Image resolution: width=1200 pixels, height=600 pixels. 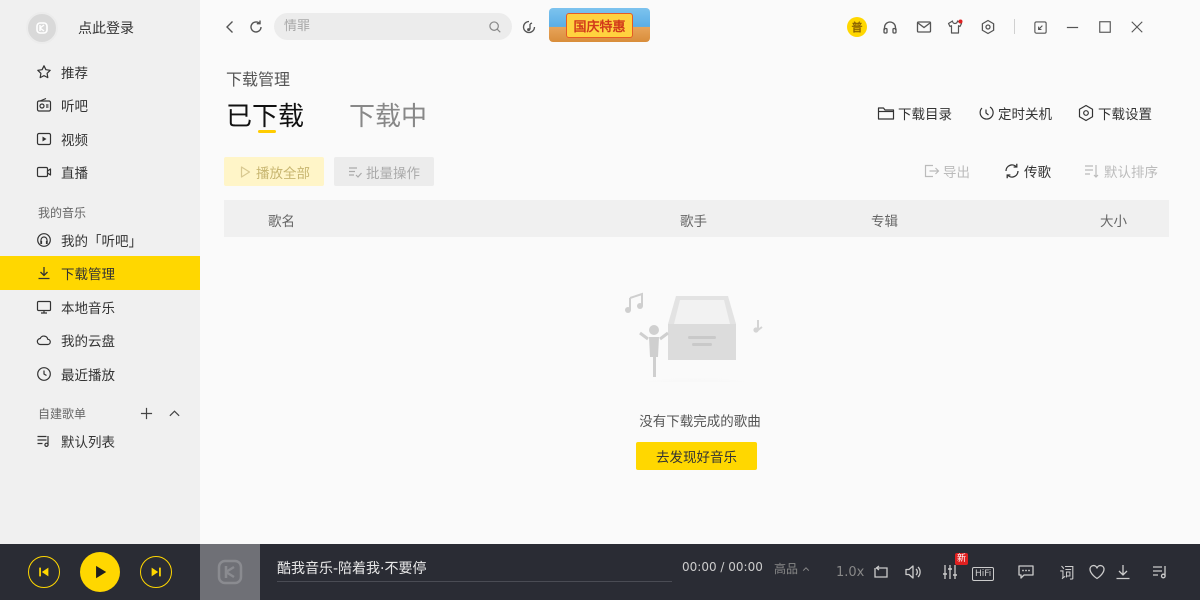 What do you see at coordinates (1105, 27) in the screenshot?
I see `maximize-button` at bounding box center [1105, 27].